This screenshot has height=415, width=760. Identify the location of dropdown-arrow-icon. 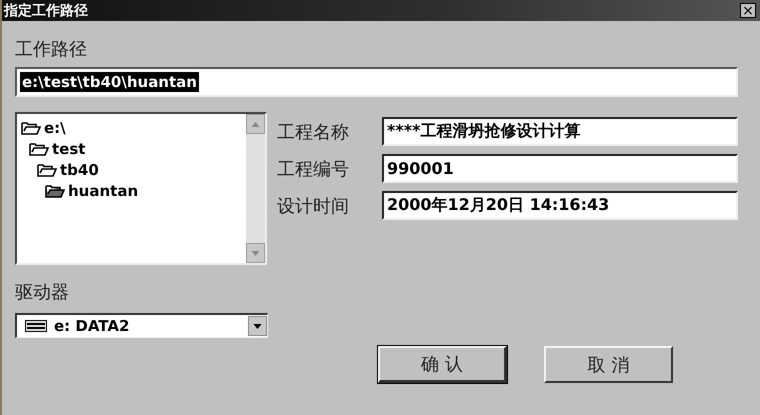
(257, 326).